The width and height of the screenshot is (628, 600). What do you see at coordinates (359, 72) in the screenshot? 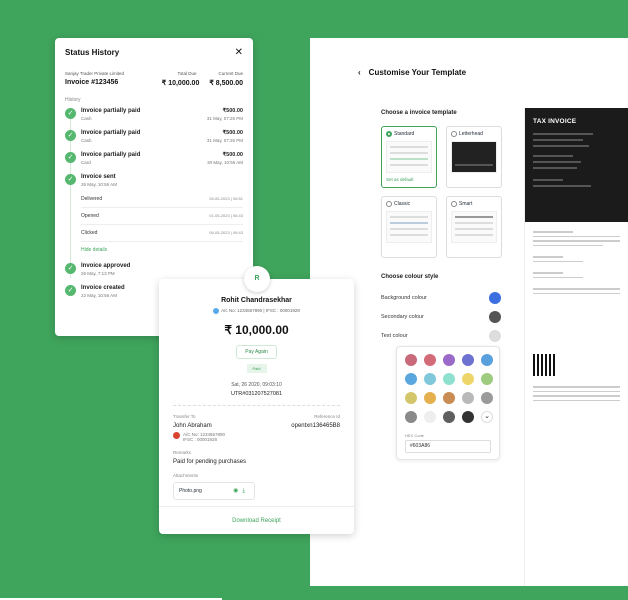
I see `back-arrow-icon: ‹` at bounding box center [359, 72].